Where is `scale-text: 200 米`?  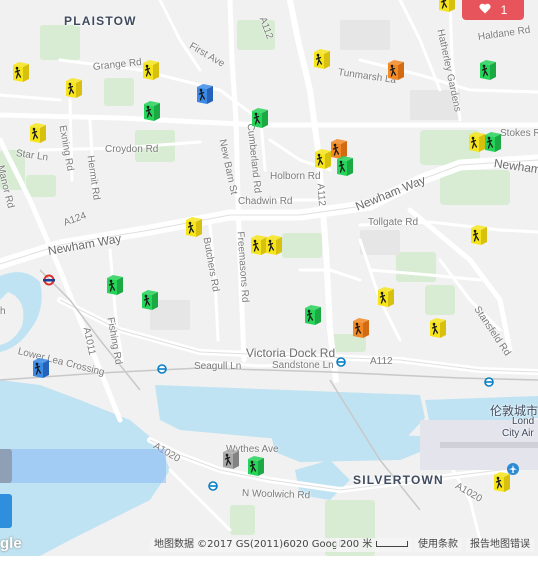
scale-text: 200 米 is located at coordinates (356, 544).